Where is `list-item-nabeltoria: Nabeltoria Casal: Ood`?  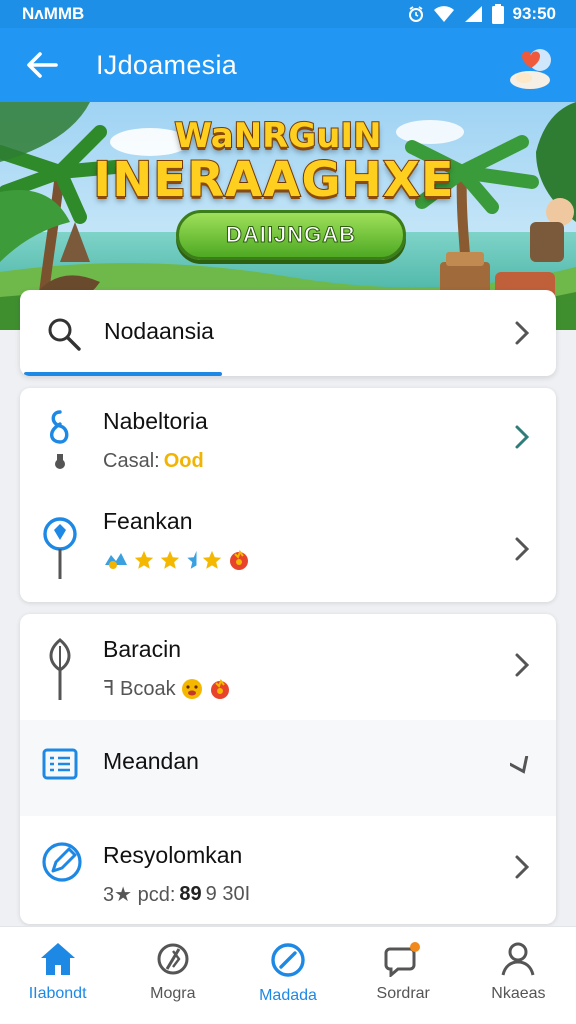 list-item-nabeltoria: Nabeltoria Casal: Ood is located at coordinates (288, 441).